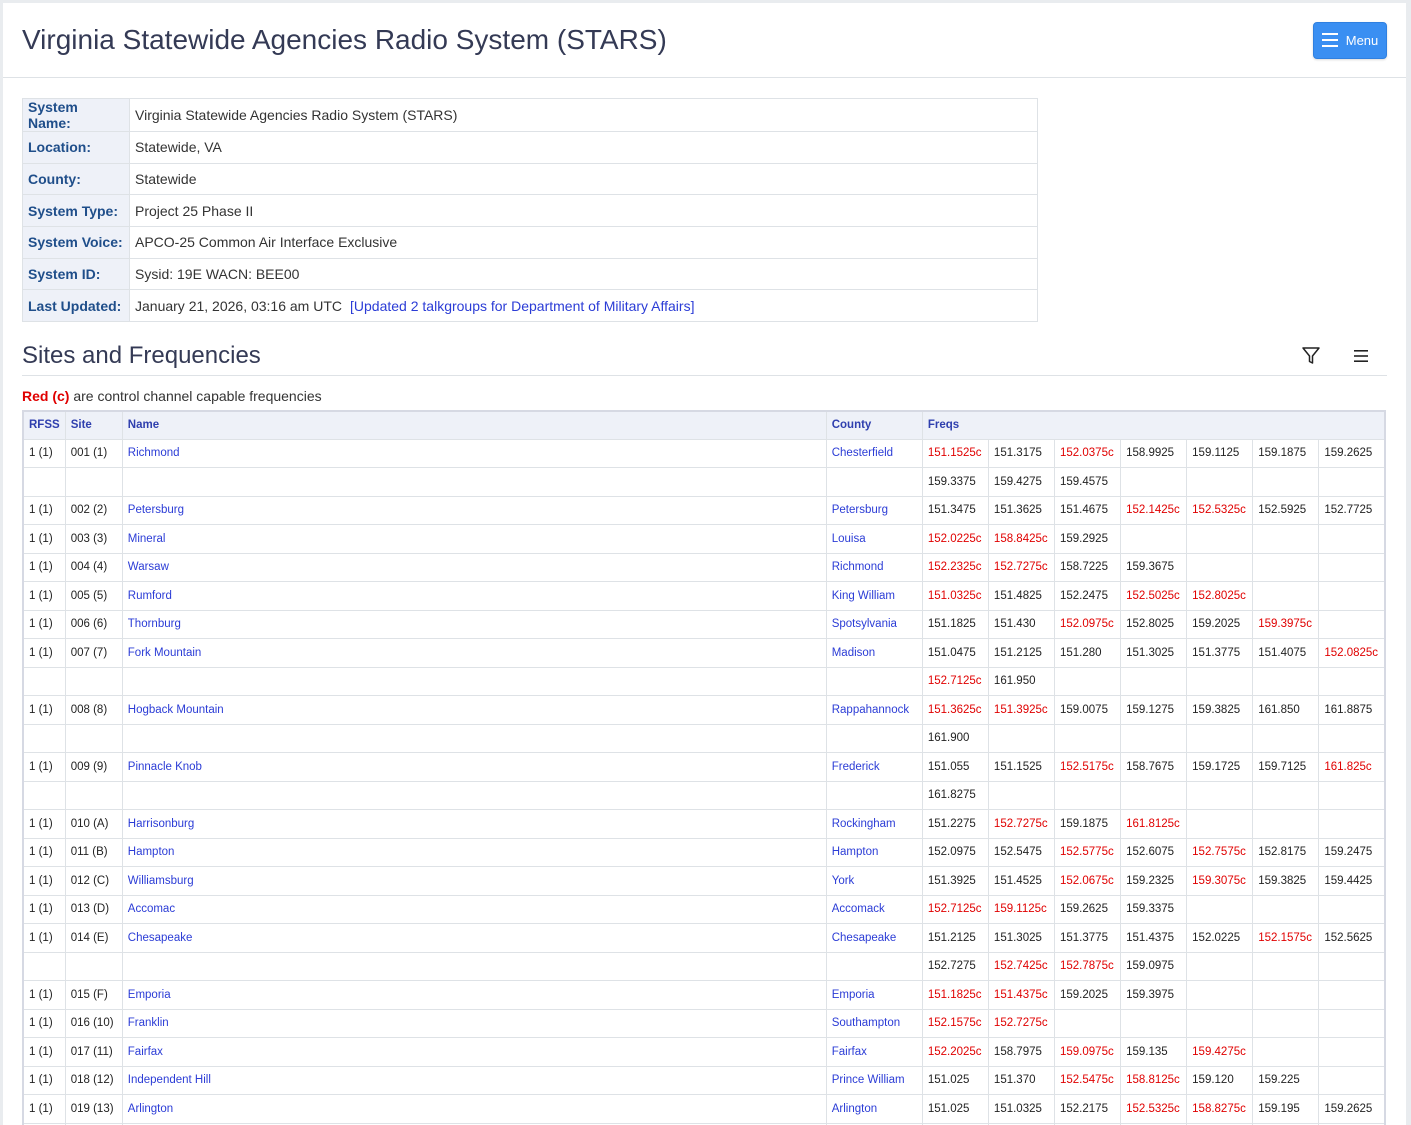 The image size is (1411, 1125). Describe the element at coordinates (1350, 40) in the screenshot. I see `menu-button: Menu` at that location.